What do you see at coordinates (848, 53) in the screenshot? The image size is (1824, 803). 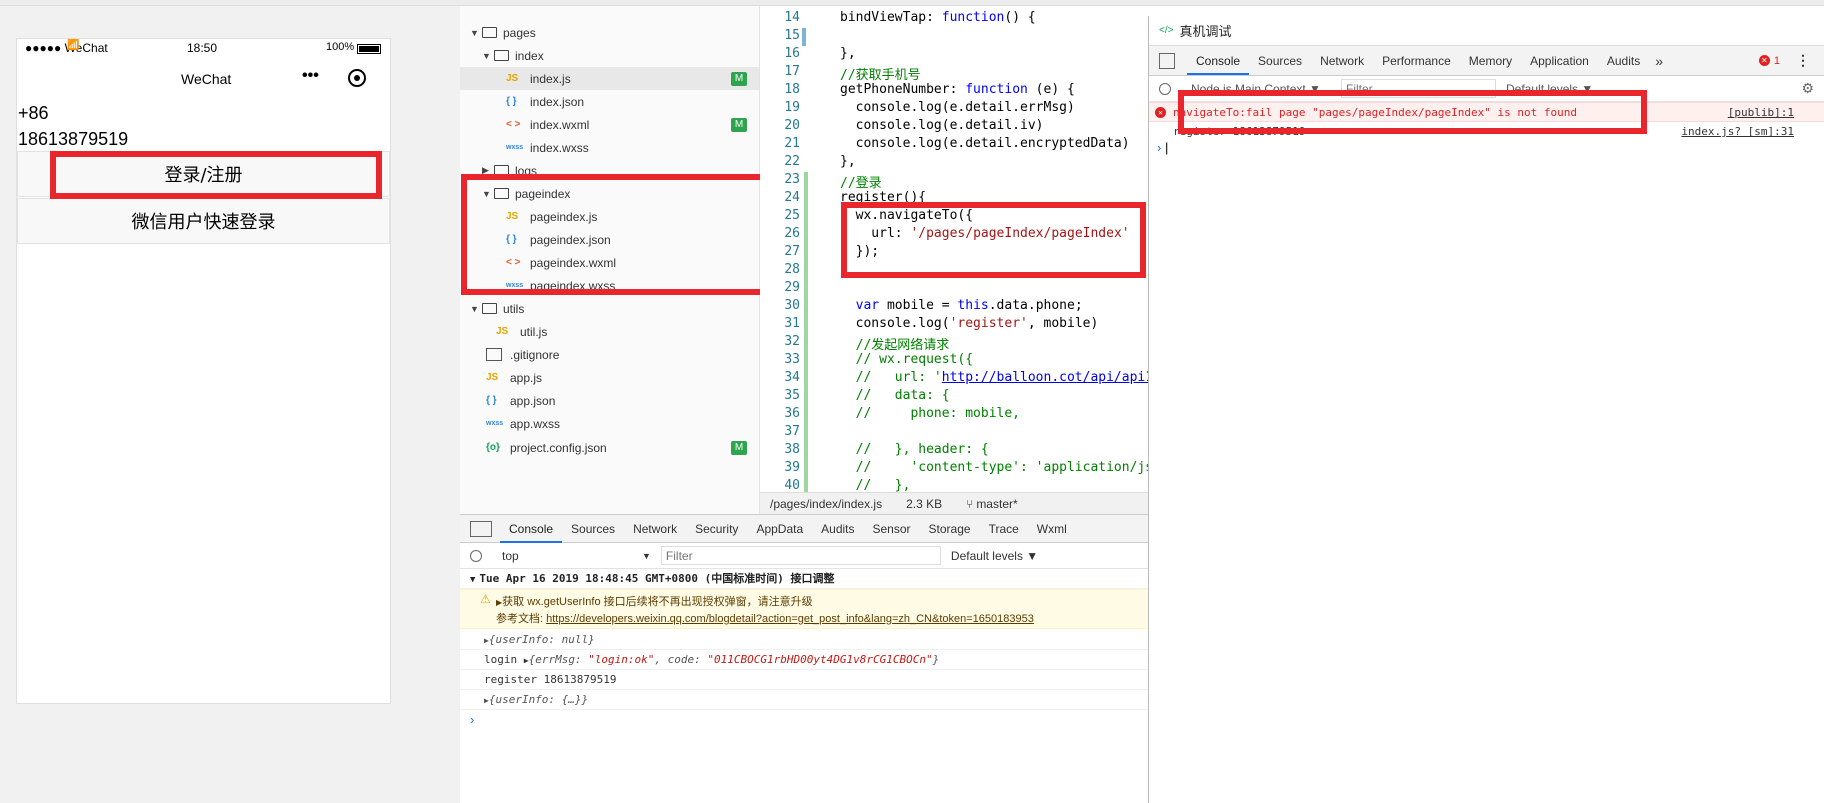 I see `code-line-16: },` at bounding box center [848, 53].